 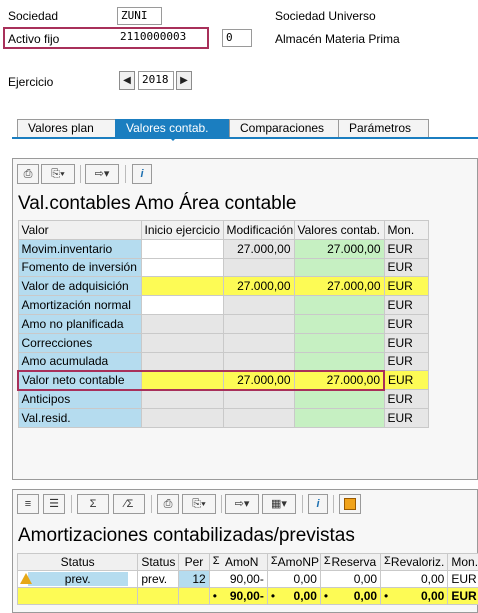 I want to click on col-status2: Status, so click(x=158, y=562).